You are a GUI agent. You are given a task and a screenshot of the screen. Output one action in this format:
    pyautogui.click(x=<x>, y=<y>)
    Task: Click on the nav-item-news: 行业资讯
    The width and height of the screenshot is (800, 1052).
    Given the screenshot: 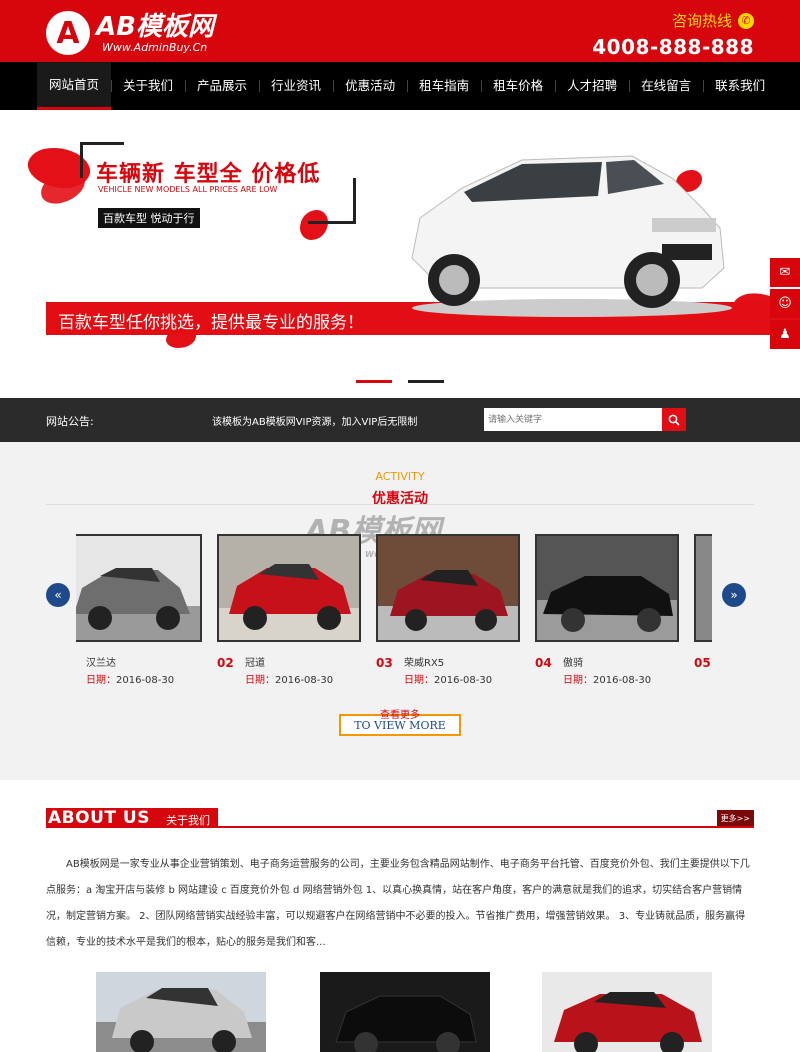 What is the action you would take?
    pyautogui.click(x=296, y=86)
    